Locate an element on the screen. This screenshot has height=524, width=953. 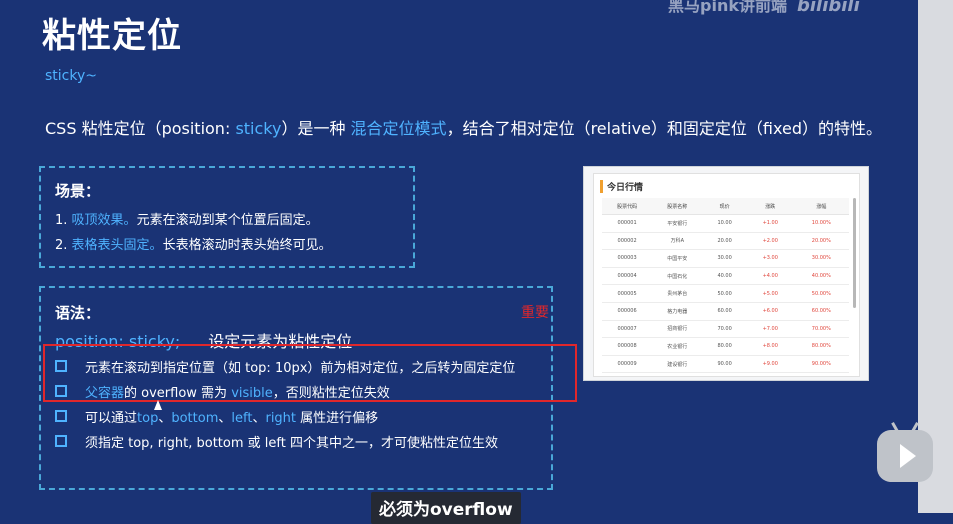
syntax-bullet: 可以通过top、bottom、left、right 属性进行偏移 is located at coordinates (216, 416).